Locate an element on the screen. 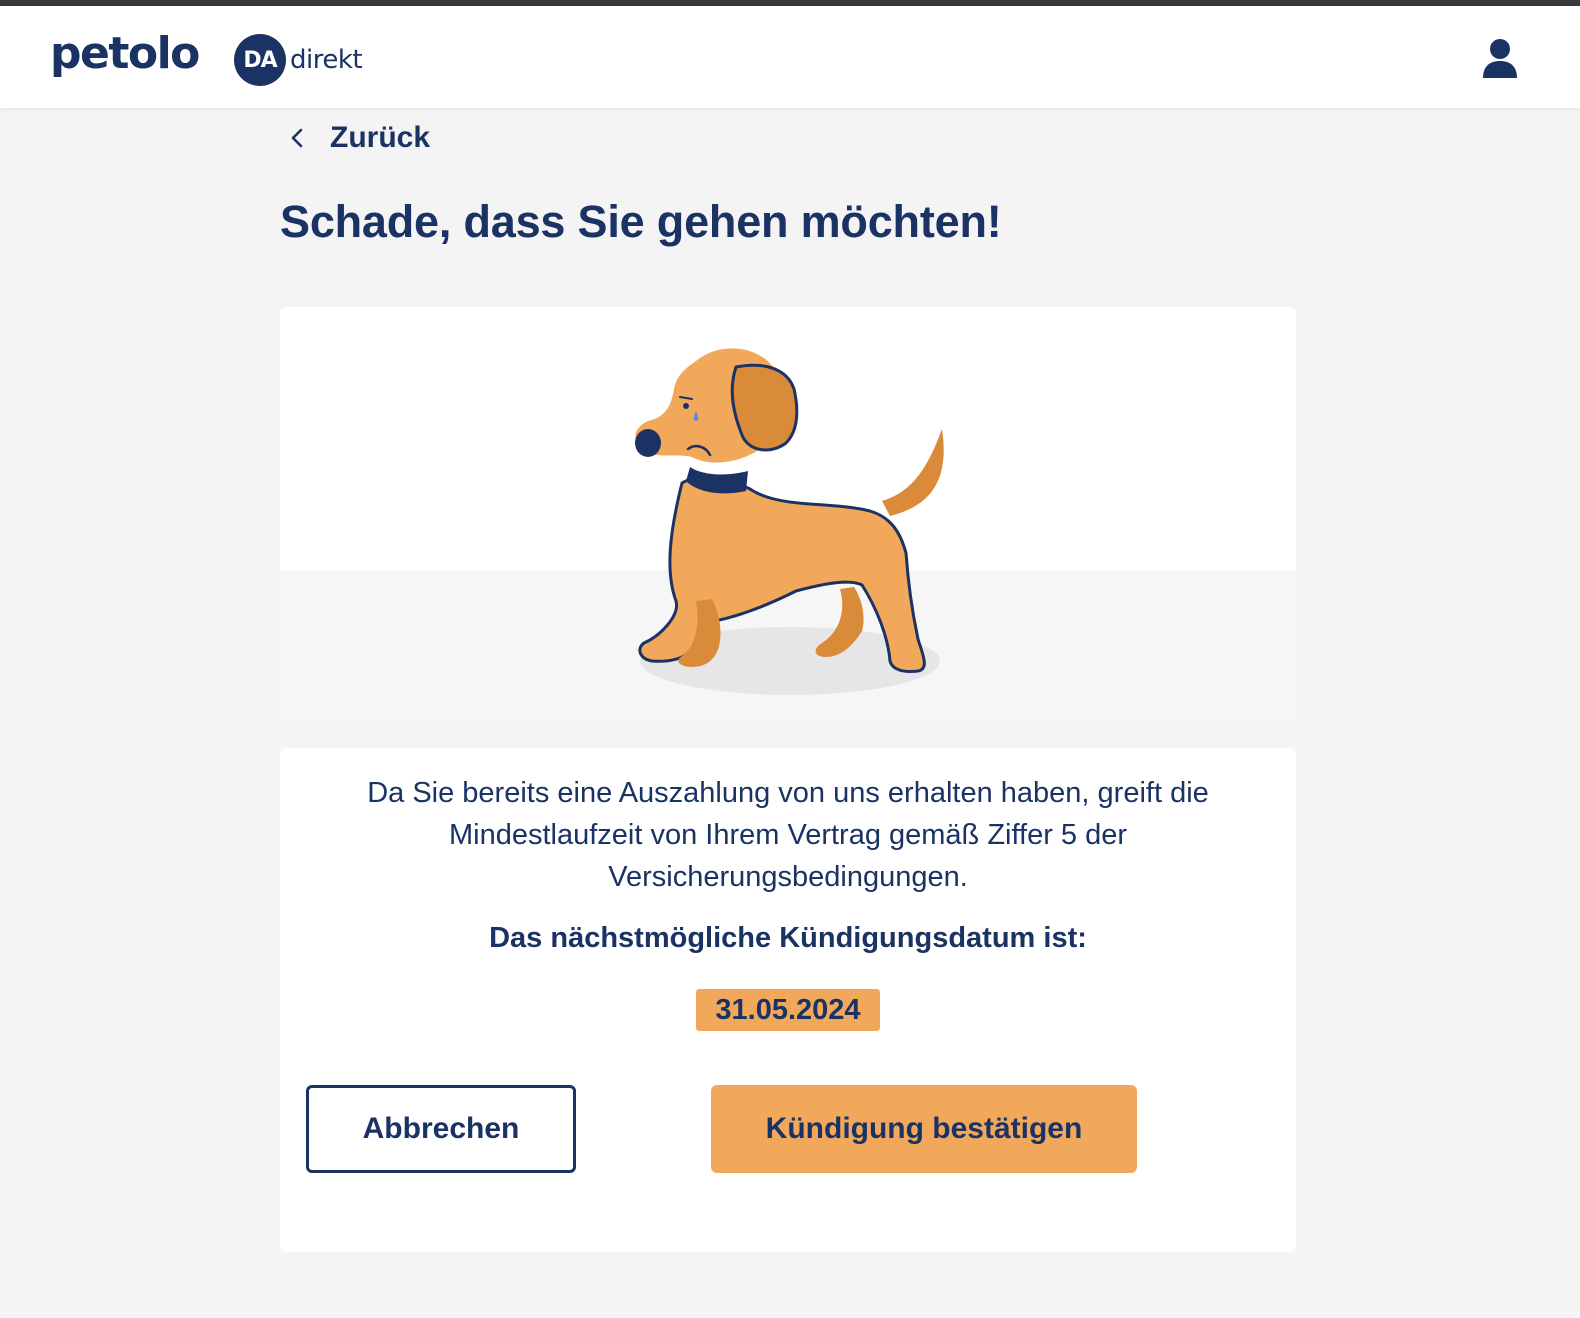 The image size is (1580, 1318). cancellation-date-label: Das nächstmögliche Kündigungsdatum ist: is located at coordinates (788, 938).